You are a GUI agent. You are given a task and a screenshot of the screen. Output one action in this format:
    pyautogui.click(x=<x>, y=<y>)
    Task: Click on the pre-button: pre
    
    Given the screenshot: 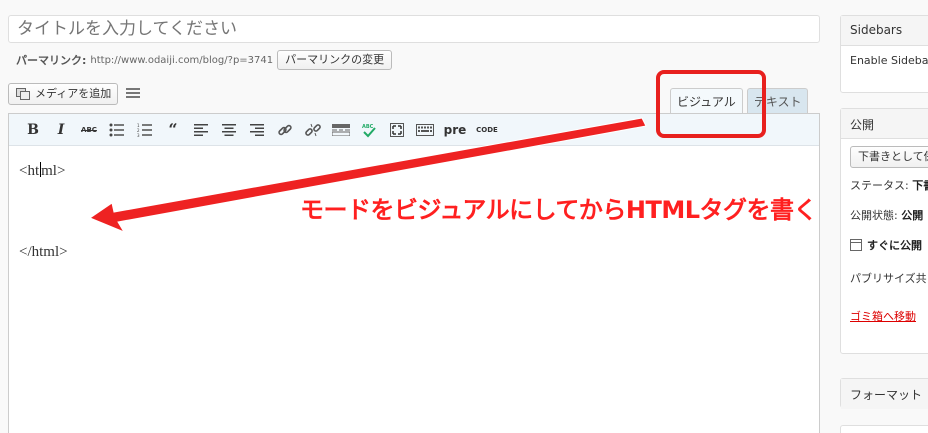 What is the action you would take?
    pyautogui.click(x=455, y=130)
    